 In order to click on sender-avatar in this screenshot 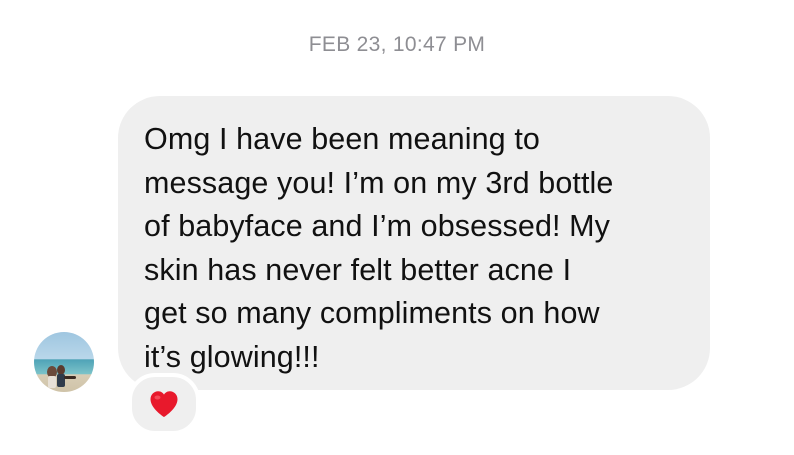, I will do `click(64, 362)`.